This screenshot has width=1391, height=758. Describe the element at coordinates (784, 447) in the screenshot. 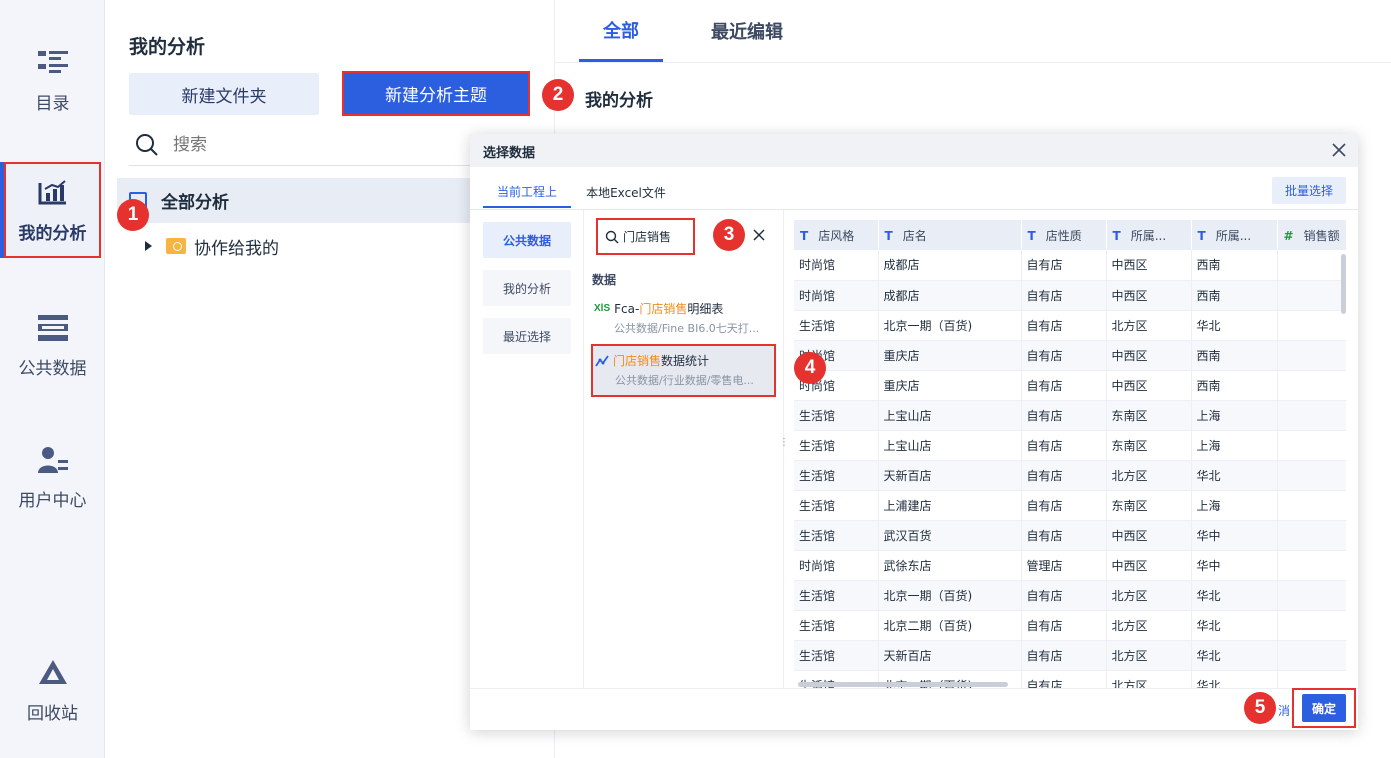

I see `resize-handle-icon: ⋮` at that location.